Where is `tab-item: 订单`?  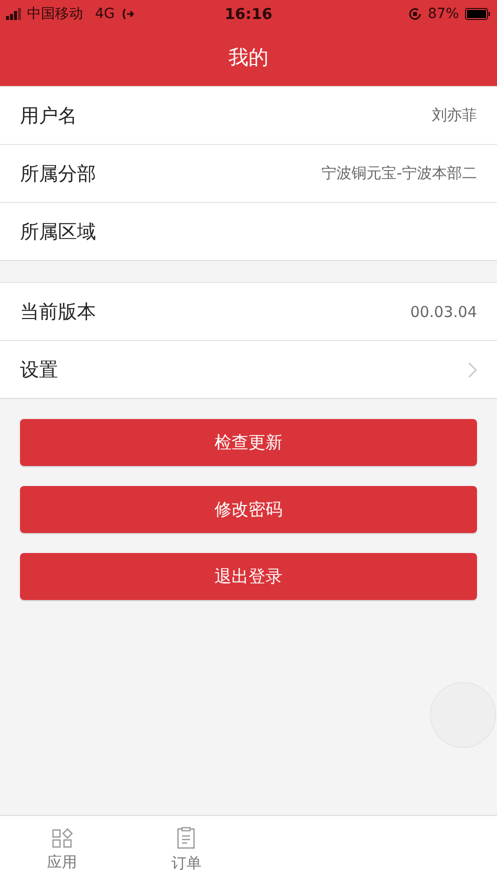 tab-item: 订单 is located at coordinates (186, 849).